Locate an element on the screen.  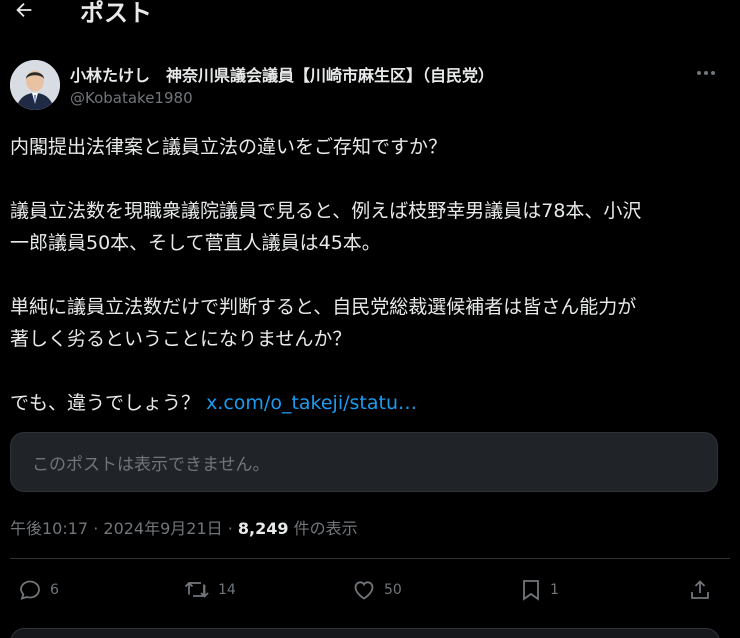
bookmark-icon is located at coordinates (531, 590).